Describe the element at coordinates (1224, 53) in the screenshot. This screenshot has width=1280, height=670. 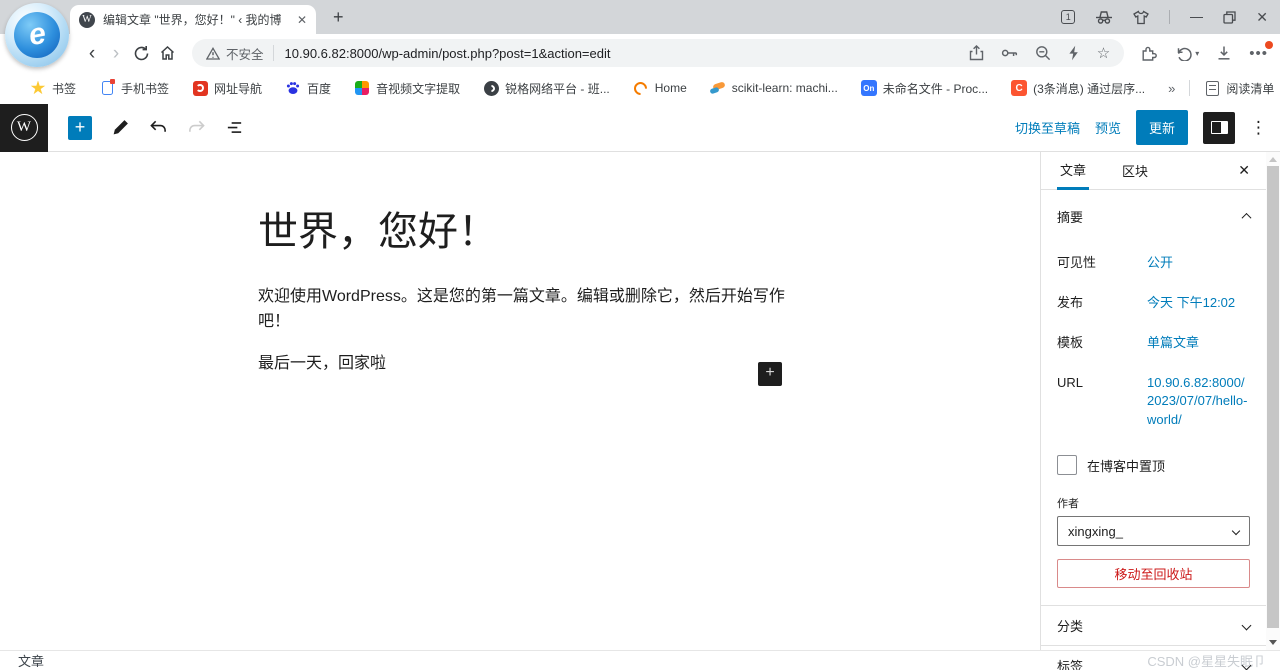
I see `download-icon` at that location.